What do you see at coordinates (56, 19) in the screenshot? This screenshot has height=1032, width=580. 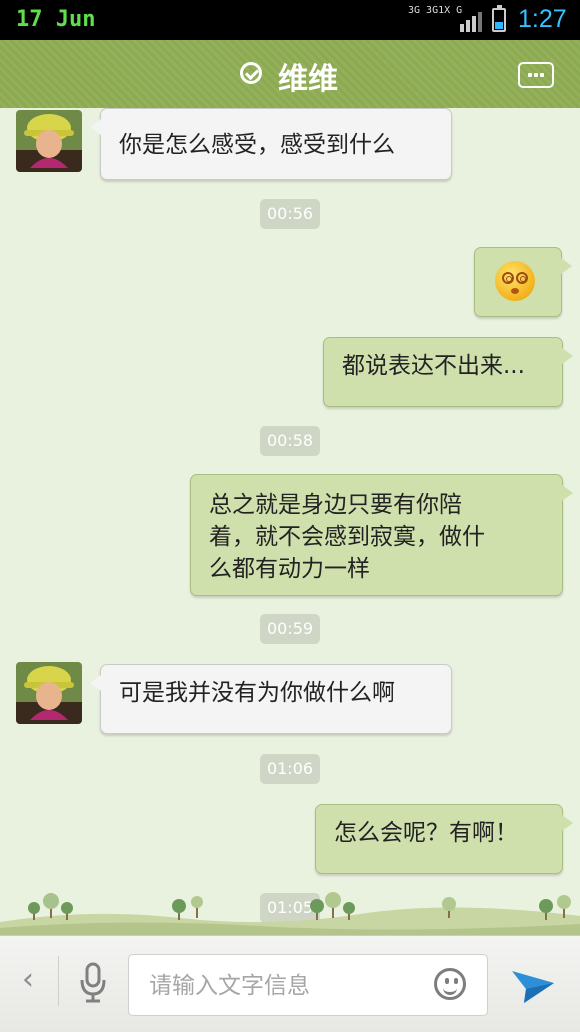 I see `status-date: 17 Jun` at bounding box center [56, 19].